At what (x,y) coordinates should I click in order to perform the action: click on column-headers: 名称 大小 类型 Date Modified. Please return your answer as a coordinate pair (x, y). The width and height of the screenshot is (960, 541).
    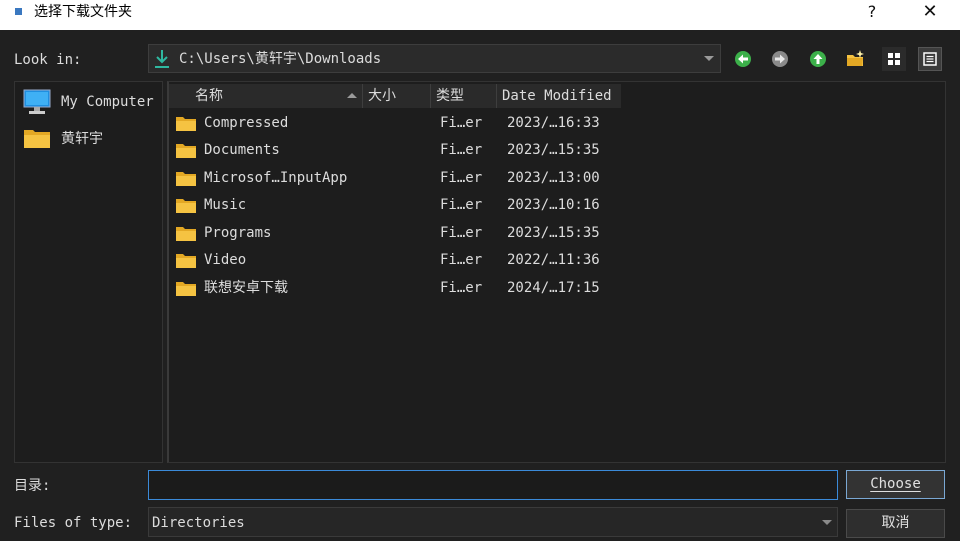
    Looking at the image, I should click on (395, 95).